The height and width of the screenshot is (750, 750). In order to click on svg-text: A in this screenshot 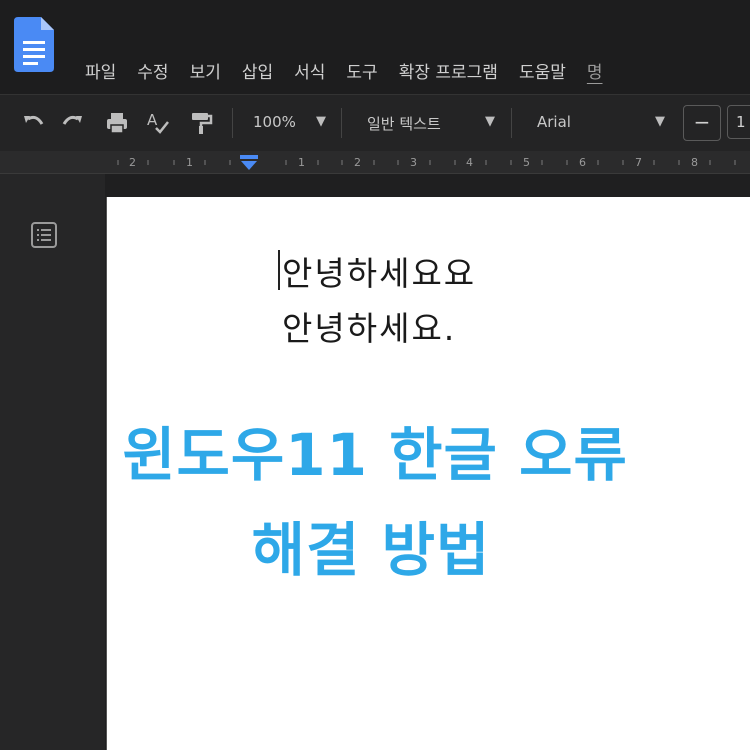, I will do `click(152, 120)`.